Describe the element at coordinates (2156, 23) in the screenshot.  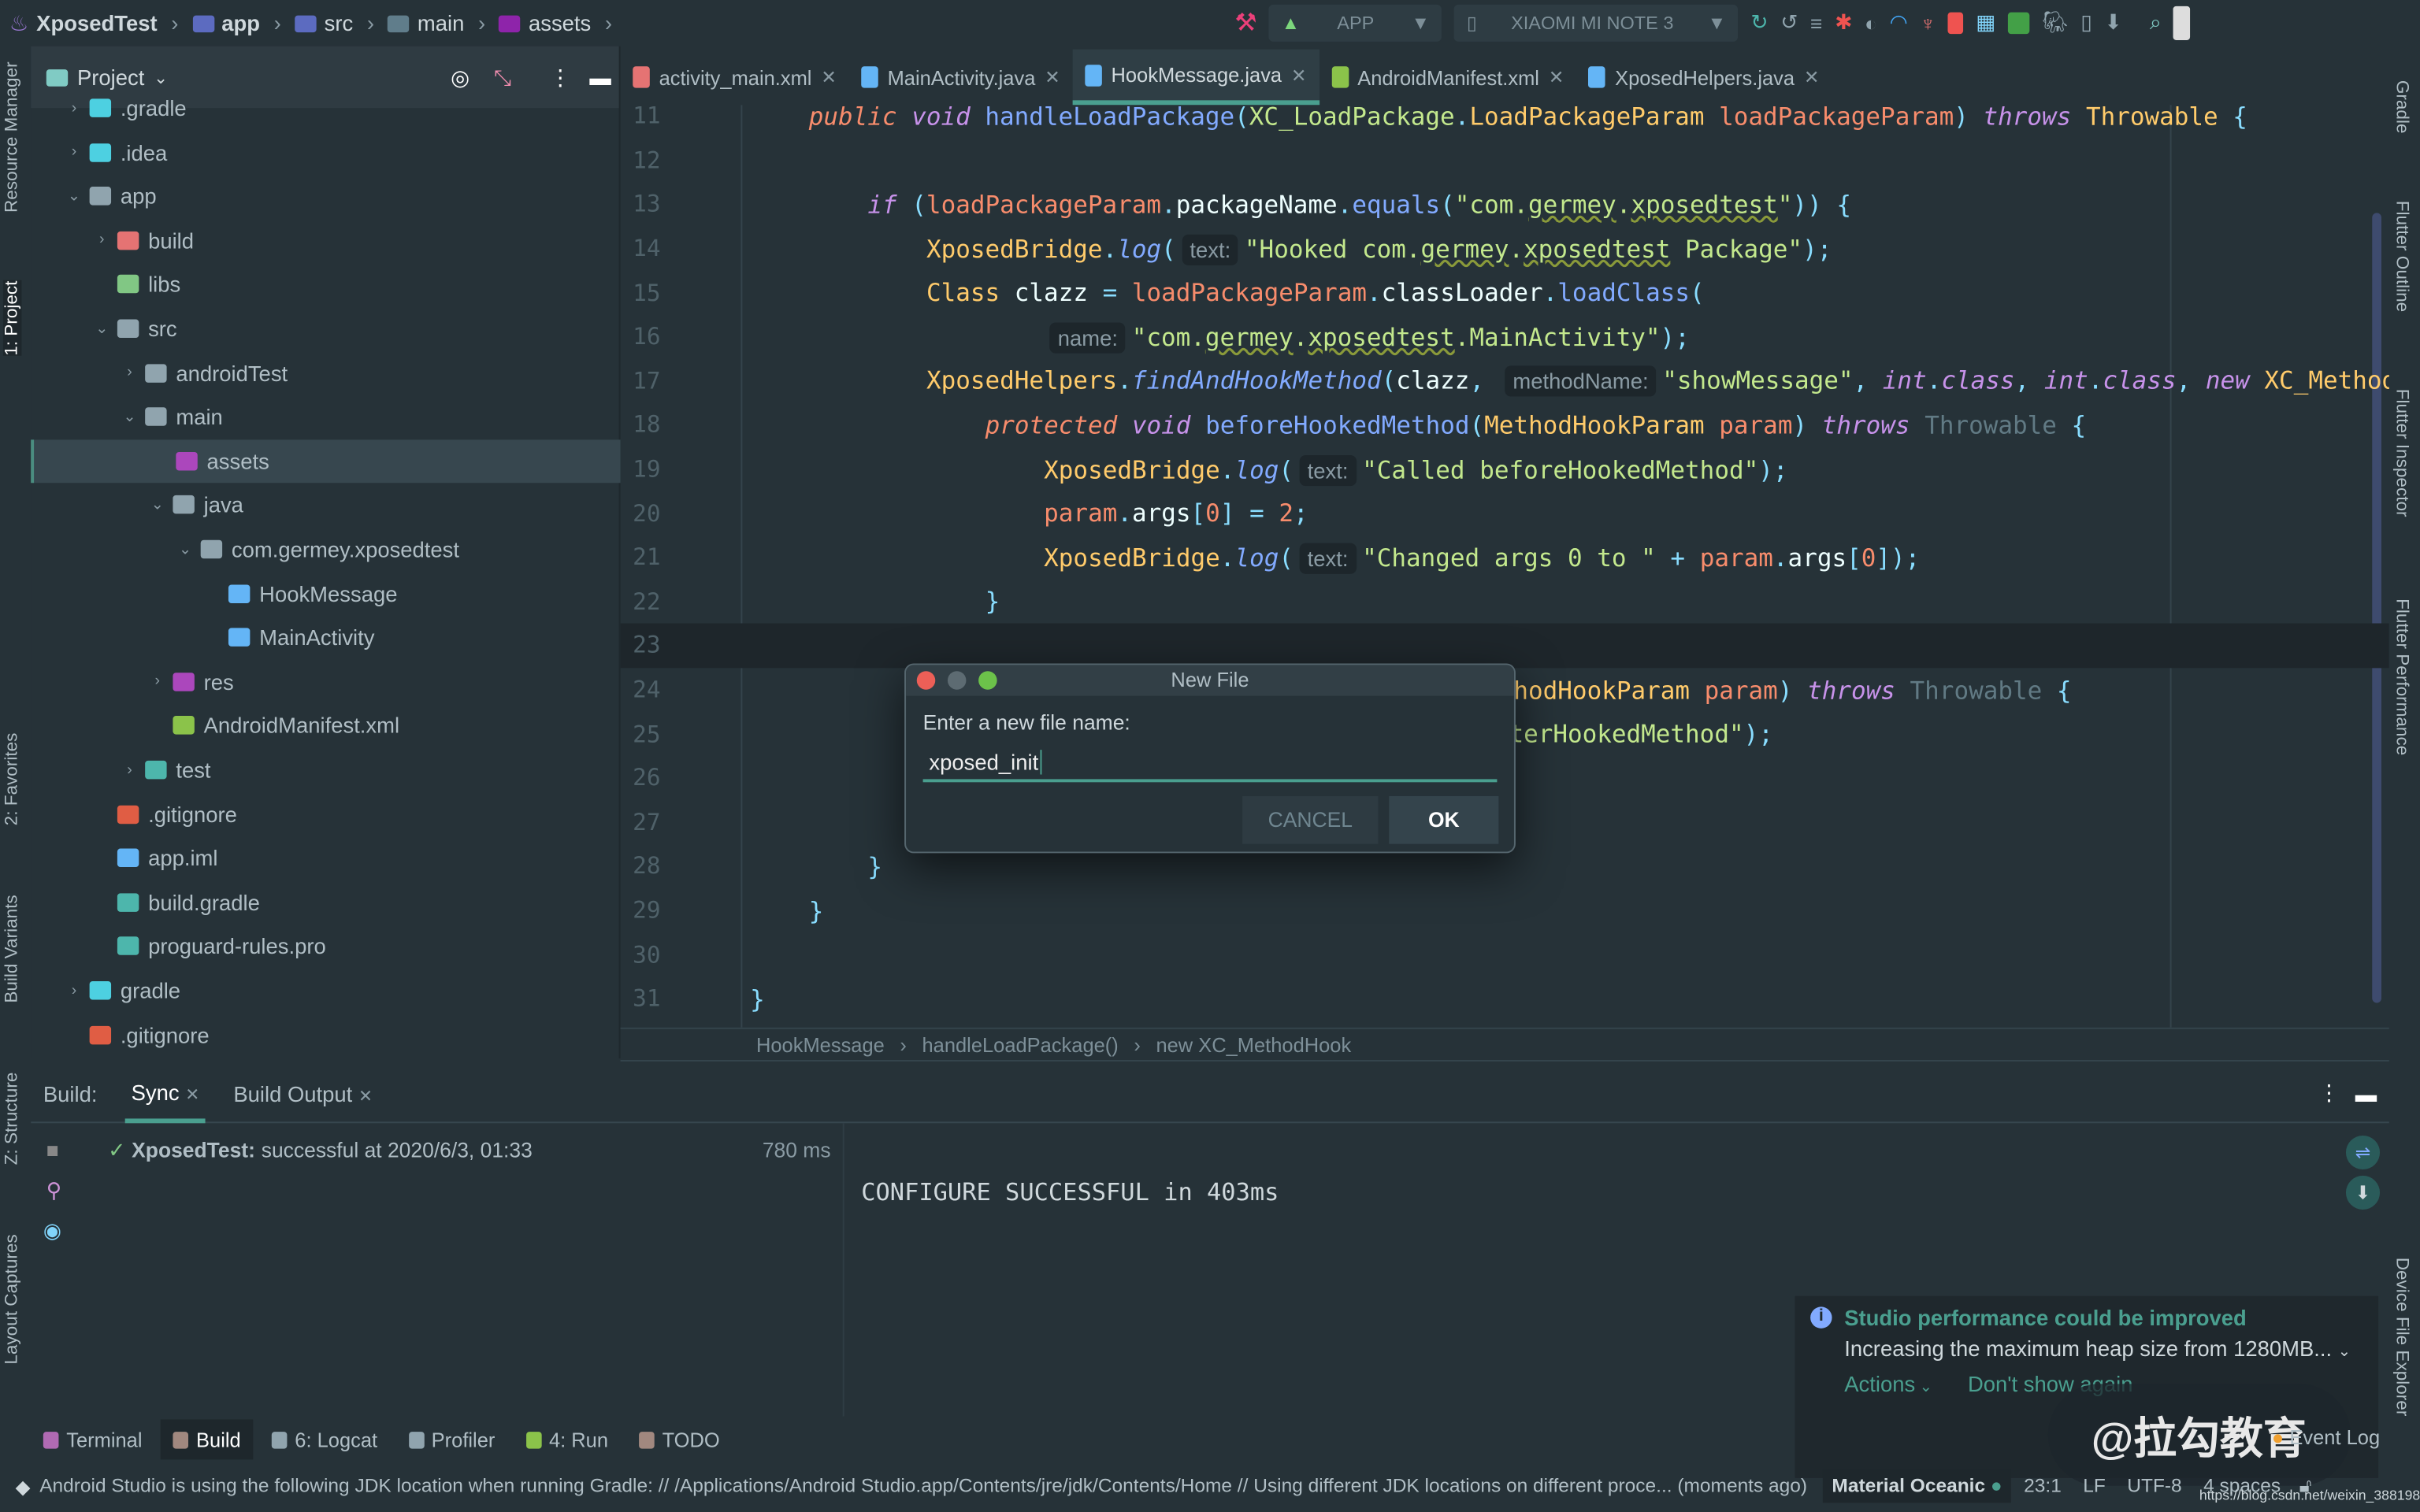
I see `search-icon: ⌕` at that location.